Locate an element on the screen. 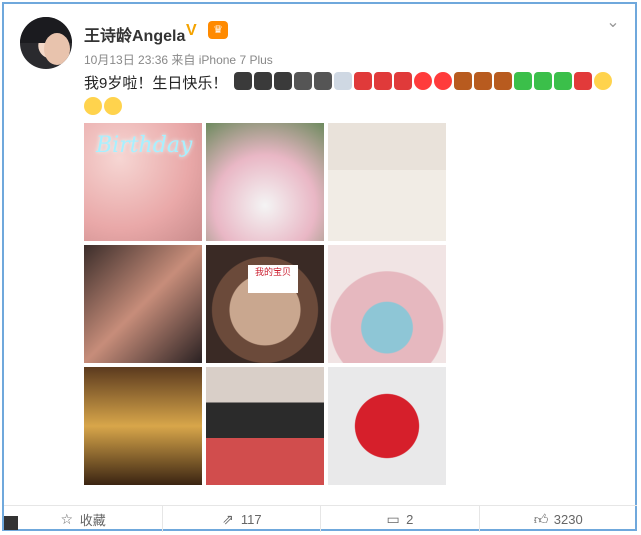 The width and height of the screenshot is (641, 535). verified-badge-icon: V is located at coordinates (191, 30).